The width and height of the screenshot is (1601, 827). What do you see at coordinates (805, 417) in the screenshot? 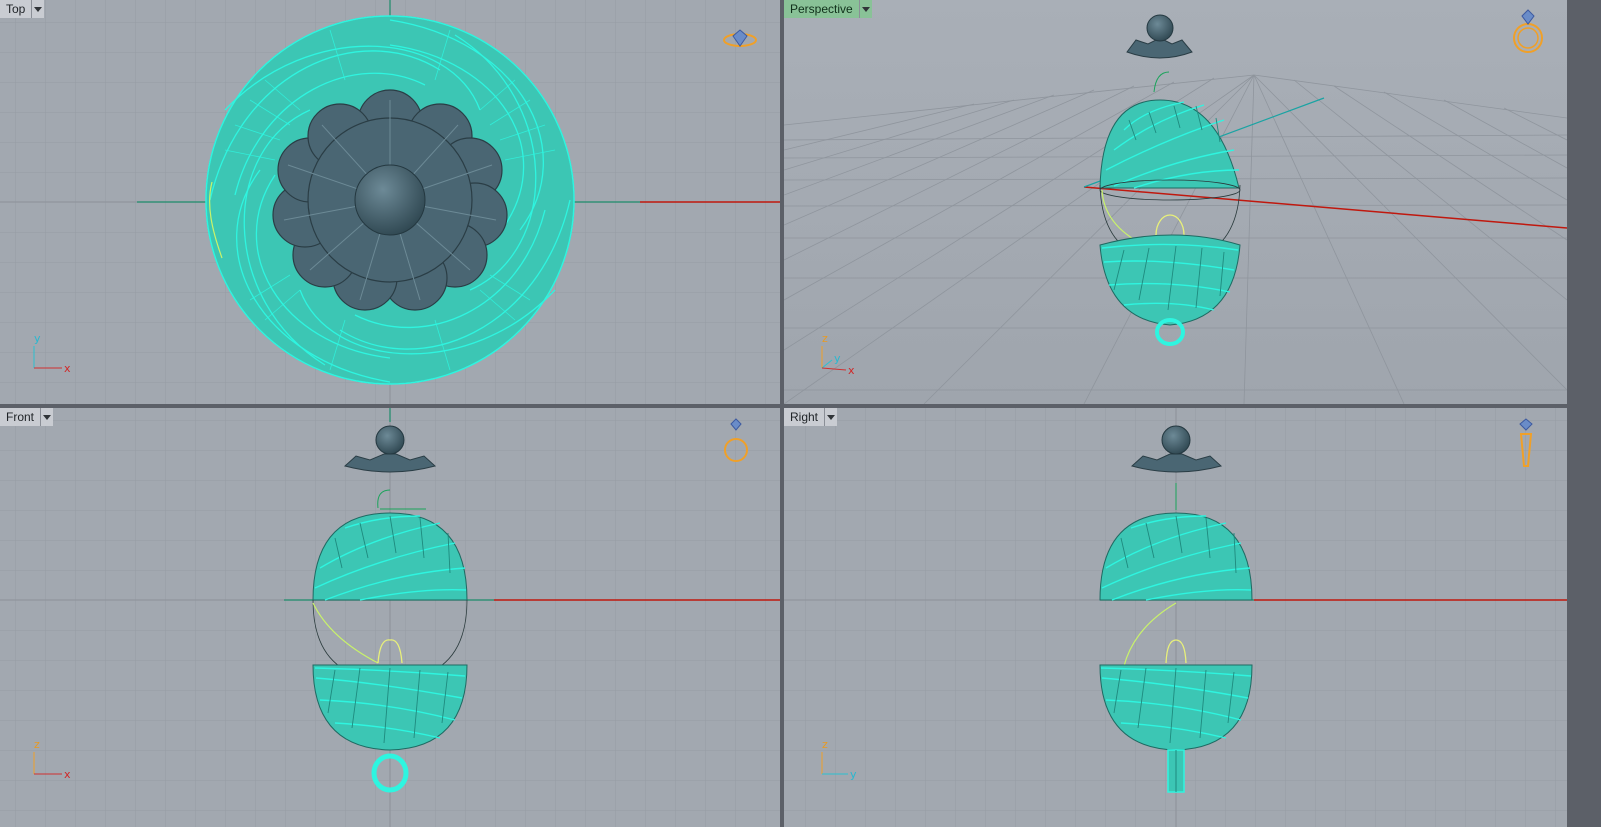
I see `viewport-title-right: Right` at bounding box center [805, 417].